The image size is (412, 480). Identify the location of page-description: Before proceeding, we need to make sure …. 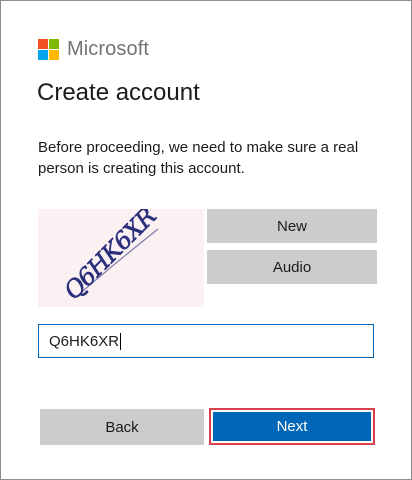
(198, 158).